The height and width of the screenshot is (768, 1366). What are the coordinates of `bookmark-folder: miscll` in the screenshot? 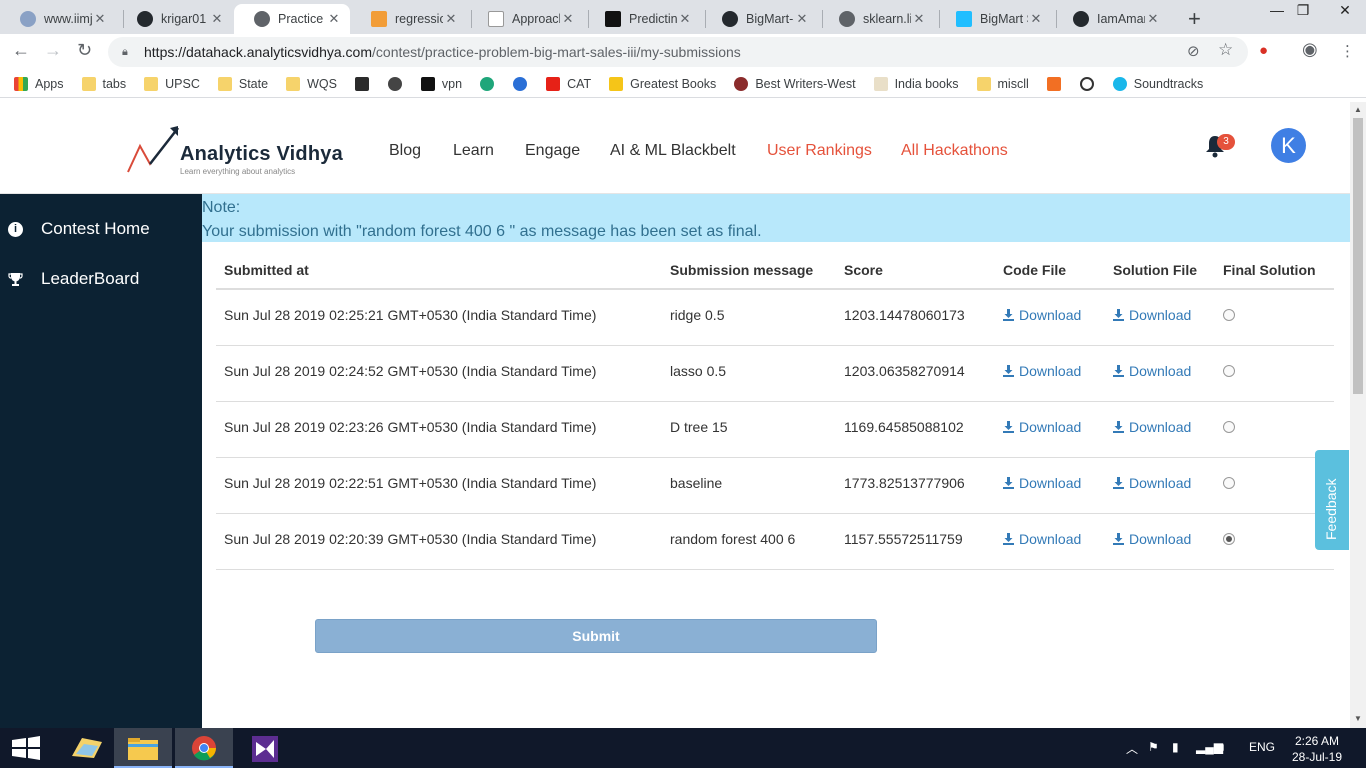 It's located at (1002, 83).